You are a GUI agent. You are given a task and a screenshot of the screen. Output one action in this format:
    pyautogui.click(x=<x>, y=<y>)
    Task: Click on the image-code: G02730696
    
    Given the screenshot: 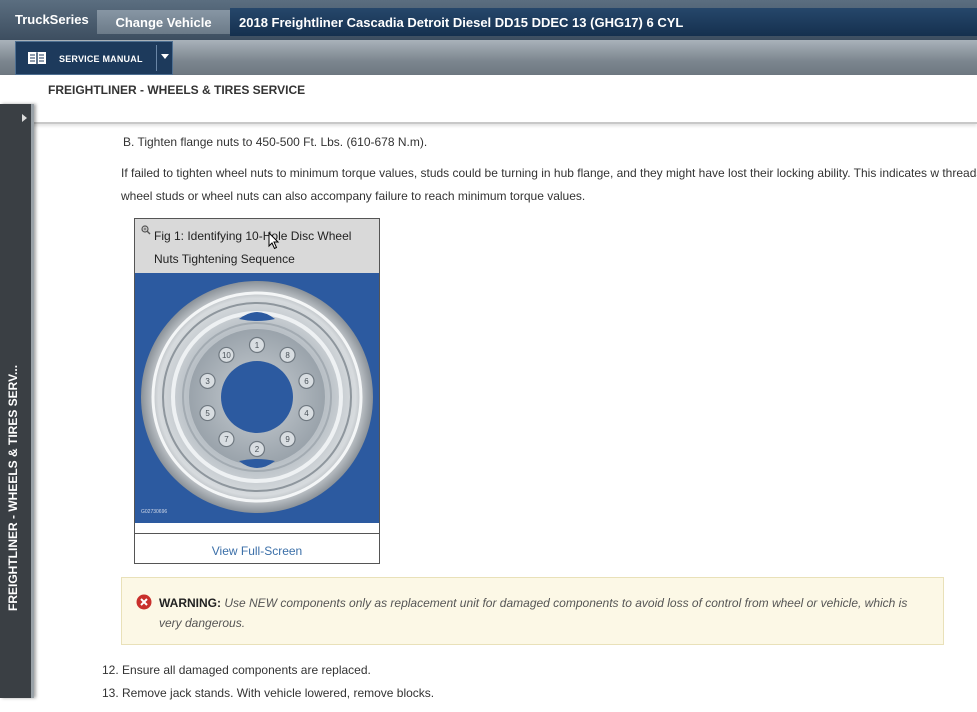 What is the action you would take?
    pyautogui.click(x=154, y=512)
    